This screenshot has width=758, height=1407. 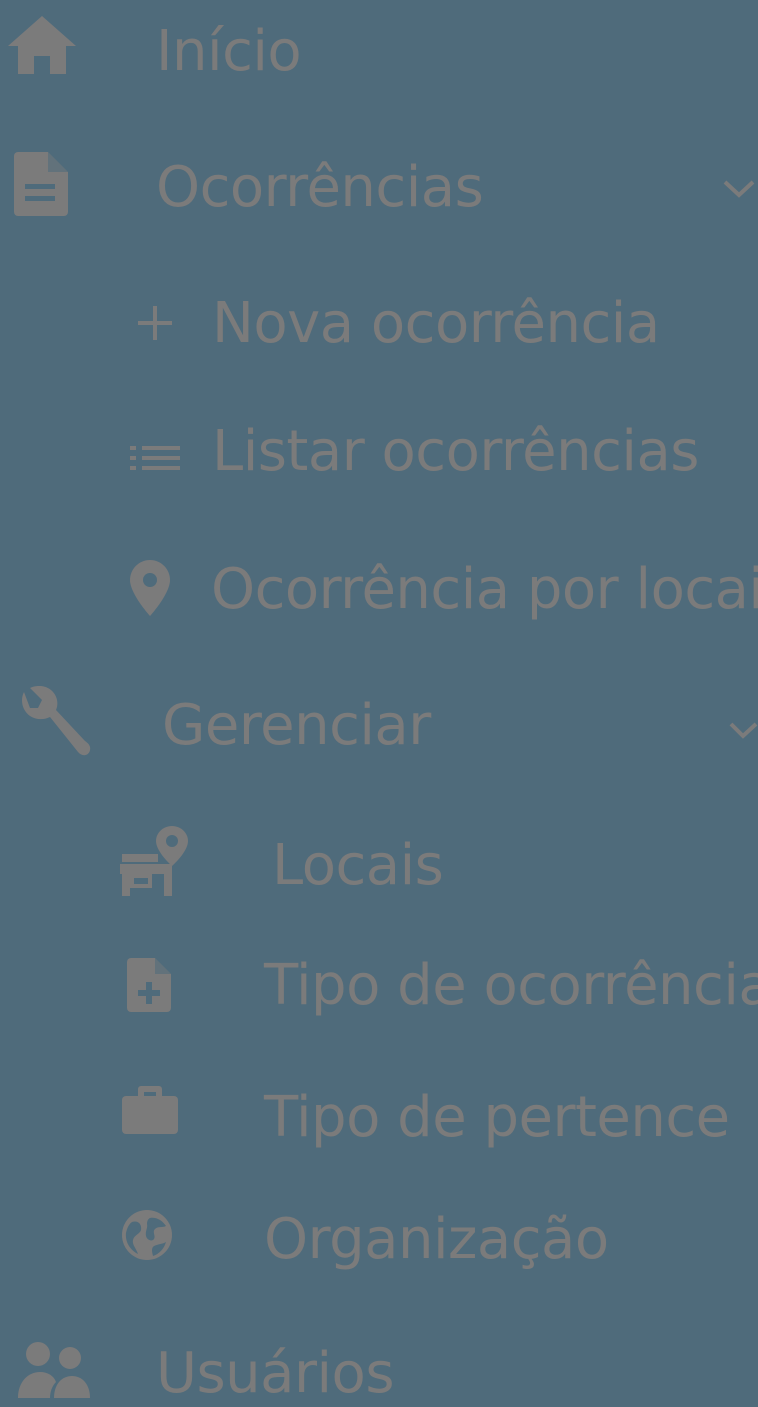 What do you see at coordinates (156, 458) in the screenshot?
I see `list-icon` at bounding box center [156, 458].